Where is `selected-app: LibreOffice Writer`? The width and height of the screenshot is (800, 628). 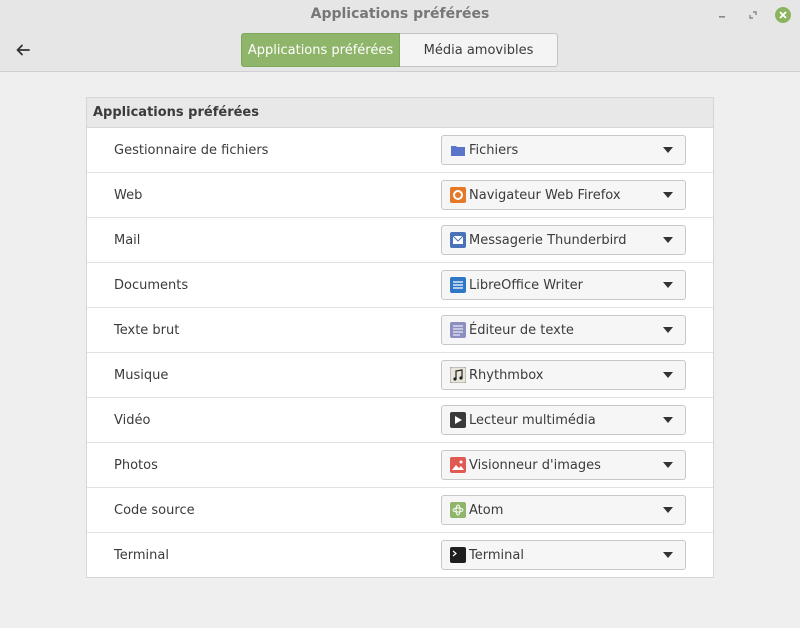
selected-app: LibreOffice Writer is located at coordinates (526, 285).